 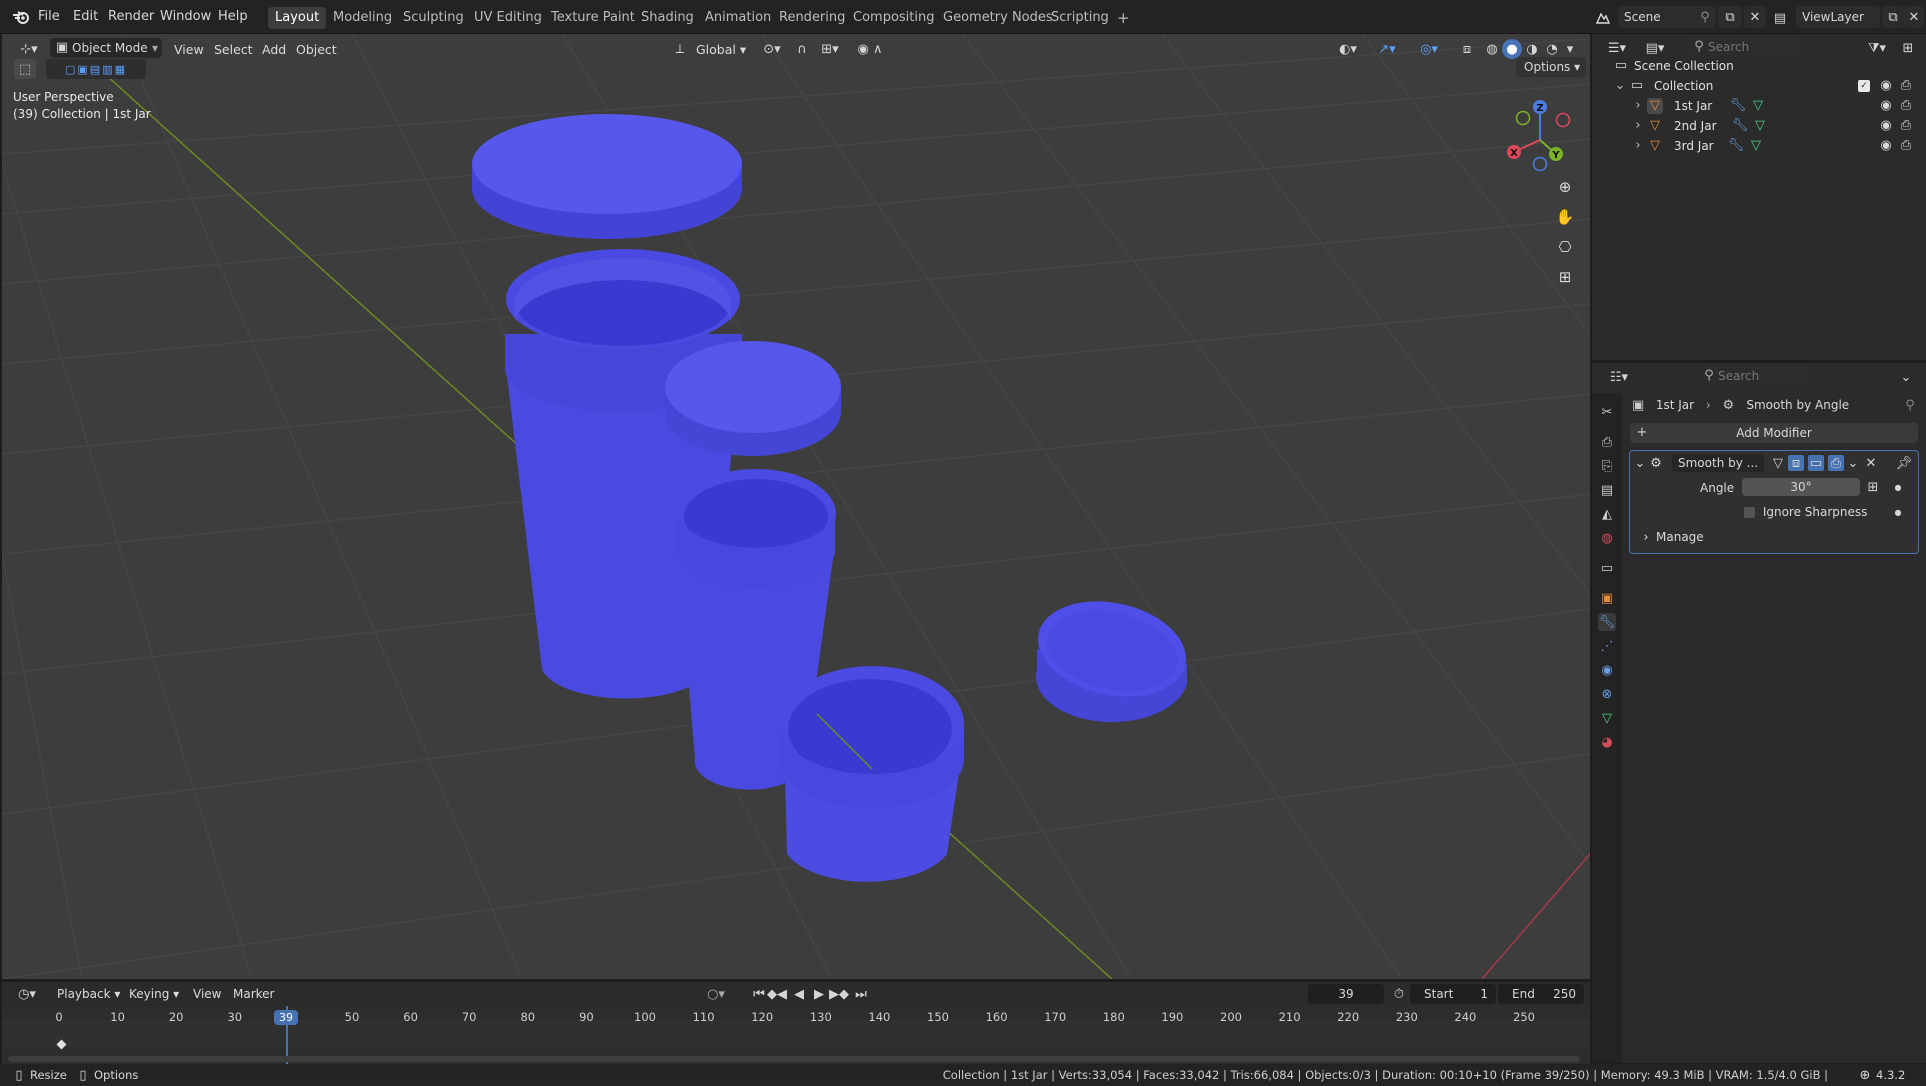 I want to click on visibility-selector-icon: ◐▾, so click(x=1348, y=49).